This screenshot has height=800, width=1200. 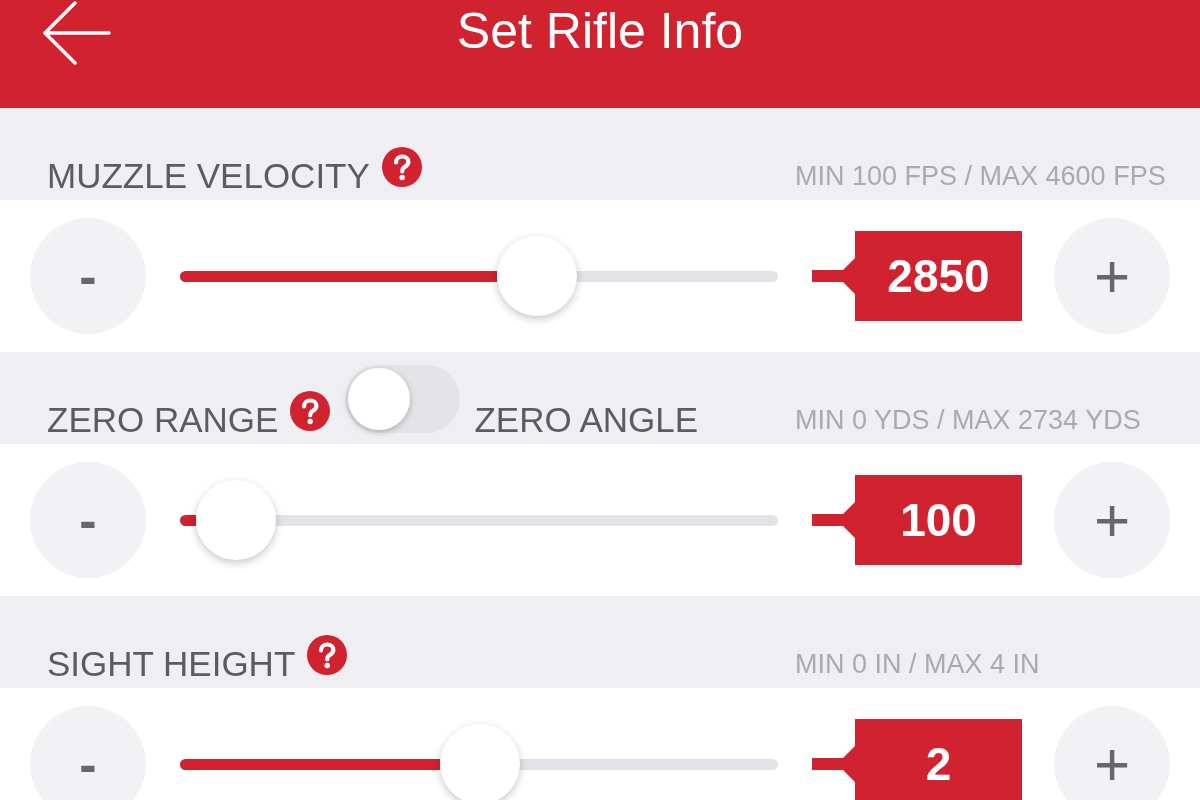 What do you see at coordinates (586, 420) in the screenshot?
I see `section-label: ZERO ANGLE` at bounding box center [586, 420].